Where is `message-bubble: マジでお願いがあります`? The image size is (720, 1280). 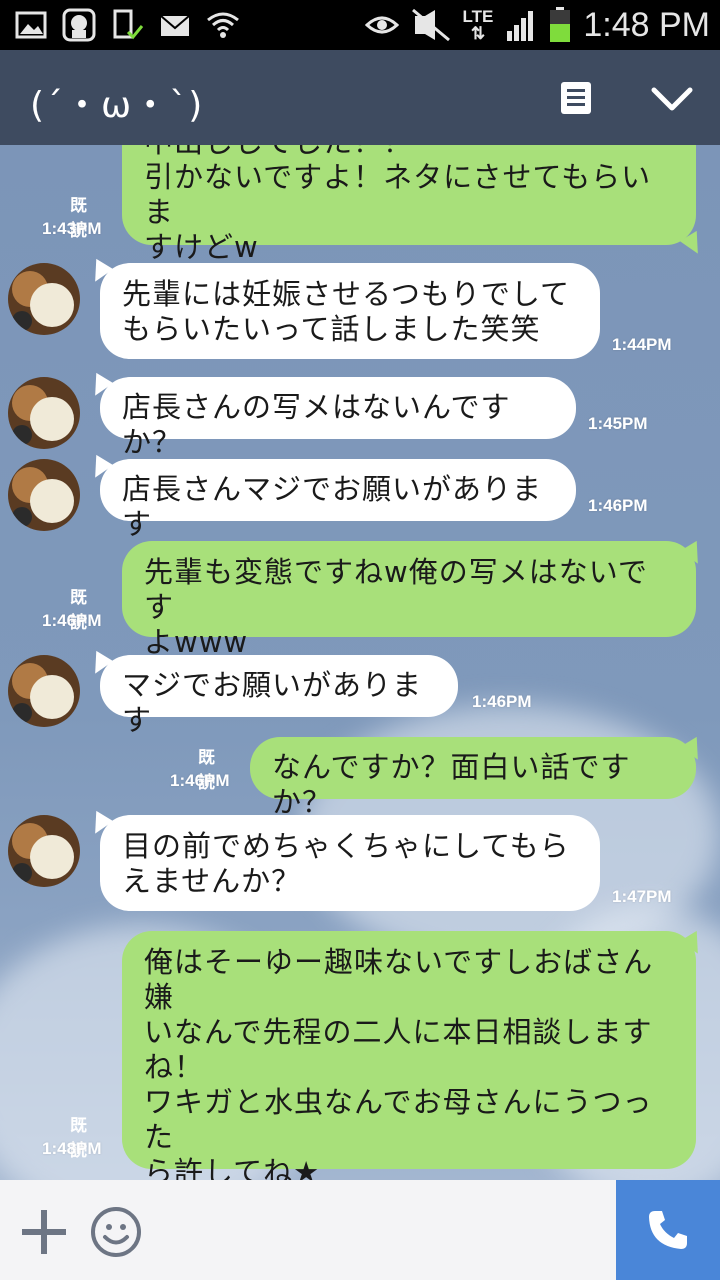 message-bubble: マジでお願いがあります is located at coordinates (279, 696).